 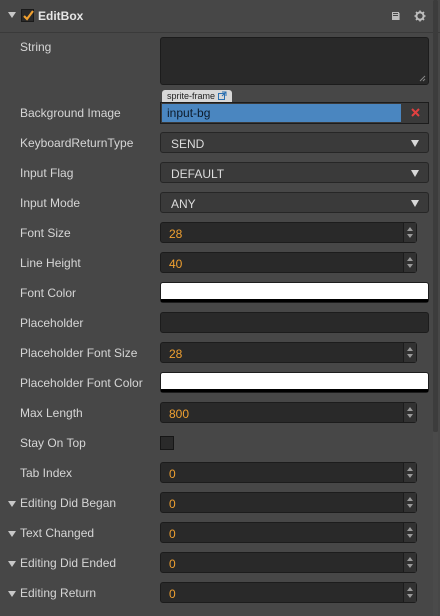 I want to click on prop-label: Placeholder Font Color, so click(x=81, y=383).